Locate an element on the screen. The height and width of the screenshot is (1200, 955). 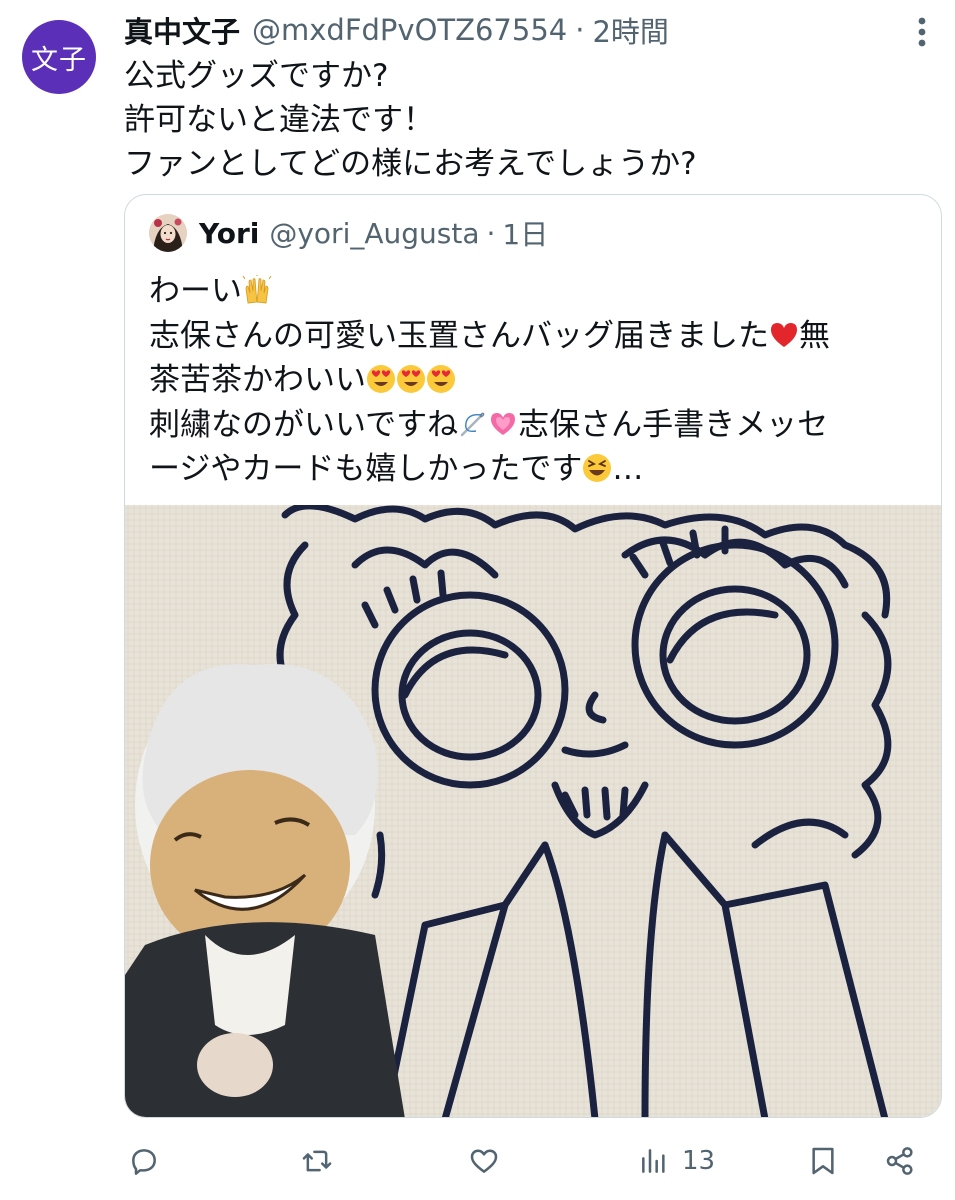
quoted-text-fragment: 刺繍なのがいいですね is located at coordinates (304, 424).